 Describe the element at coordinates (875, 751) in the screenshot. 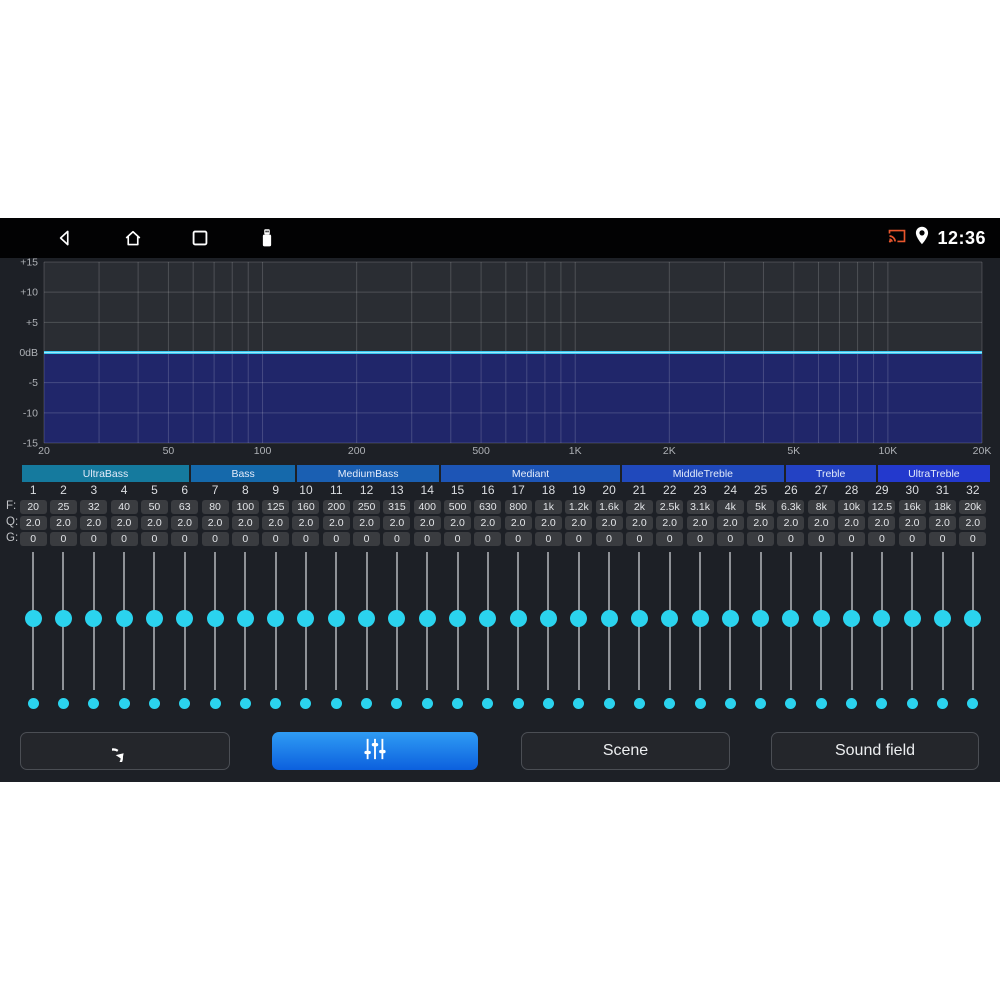

I see `sound-field-button: Sound field` at that location.